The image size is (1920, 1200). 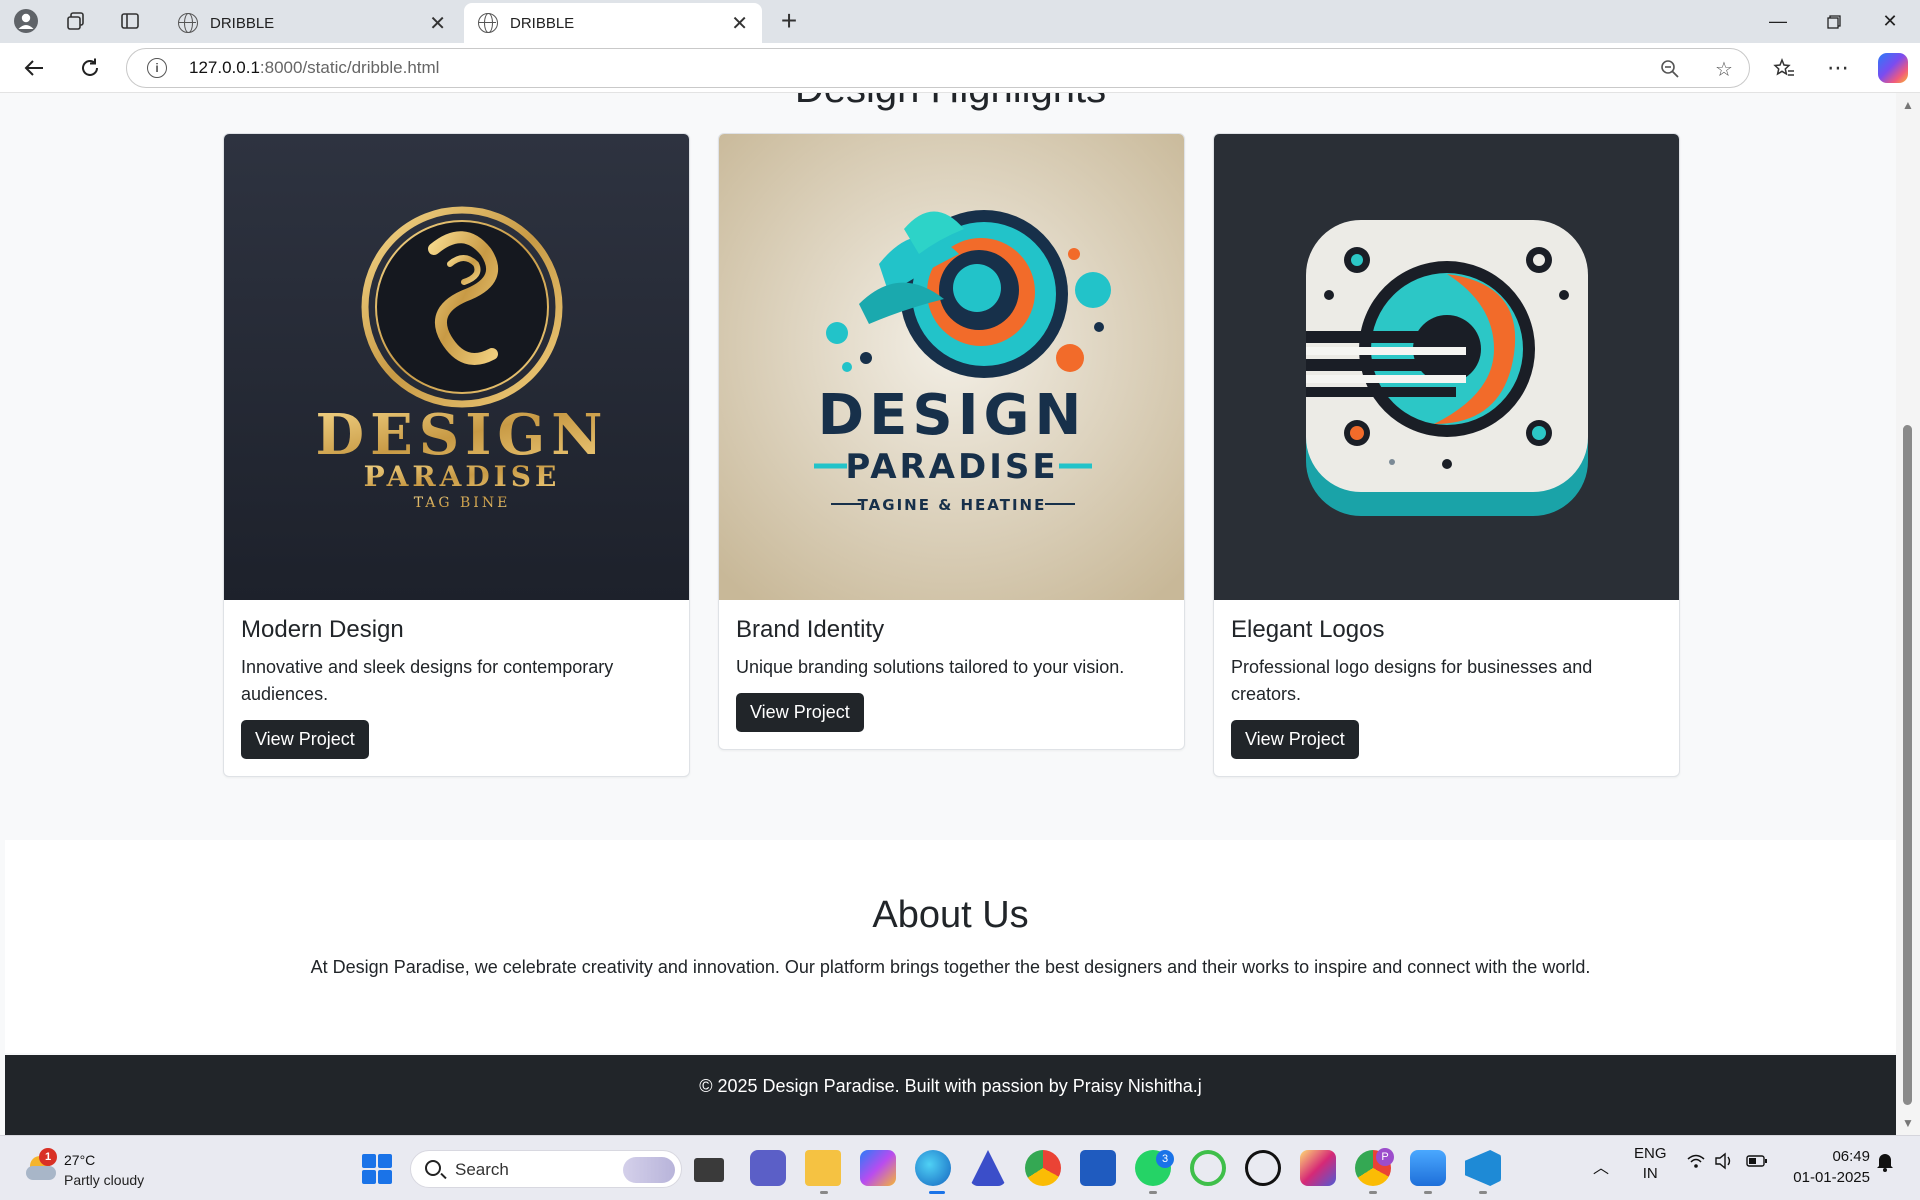 What do you see at coordinates (312, 23) in the screenshot?
I see `tab-dribble-1: DRIBBLE ✕` at bounding box center [312, 23].